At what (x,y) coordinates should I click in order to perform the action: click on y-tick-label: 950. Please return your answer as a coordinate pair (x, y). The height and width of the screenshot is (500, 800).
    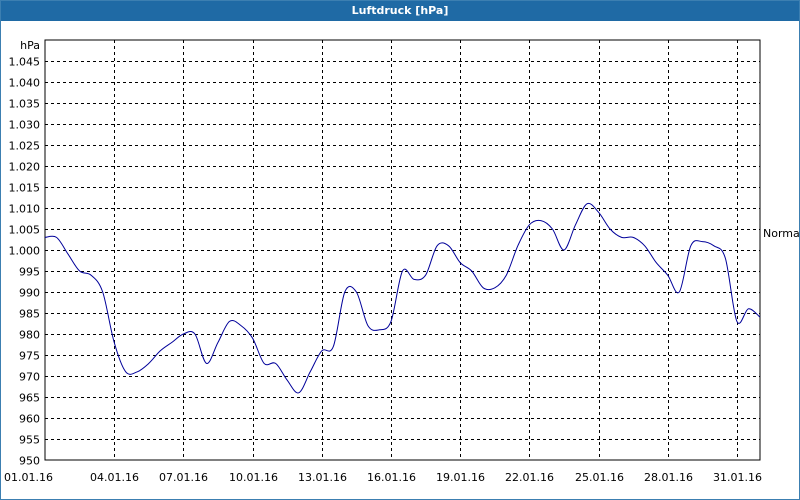
    Looking at the image, I should click on (29, 461).